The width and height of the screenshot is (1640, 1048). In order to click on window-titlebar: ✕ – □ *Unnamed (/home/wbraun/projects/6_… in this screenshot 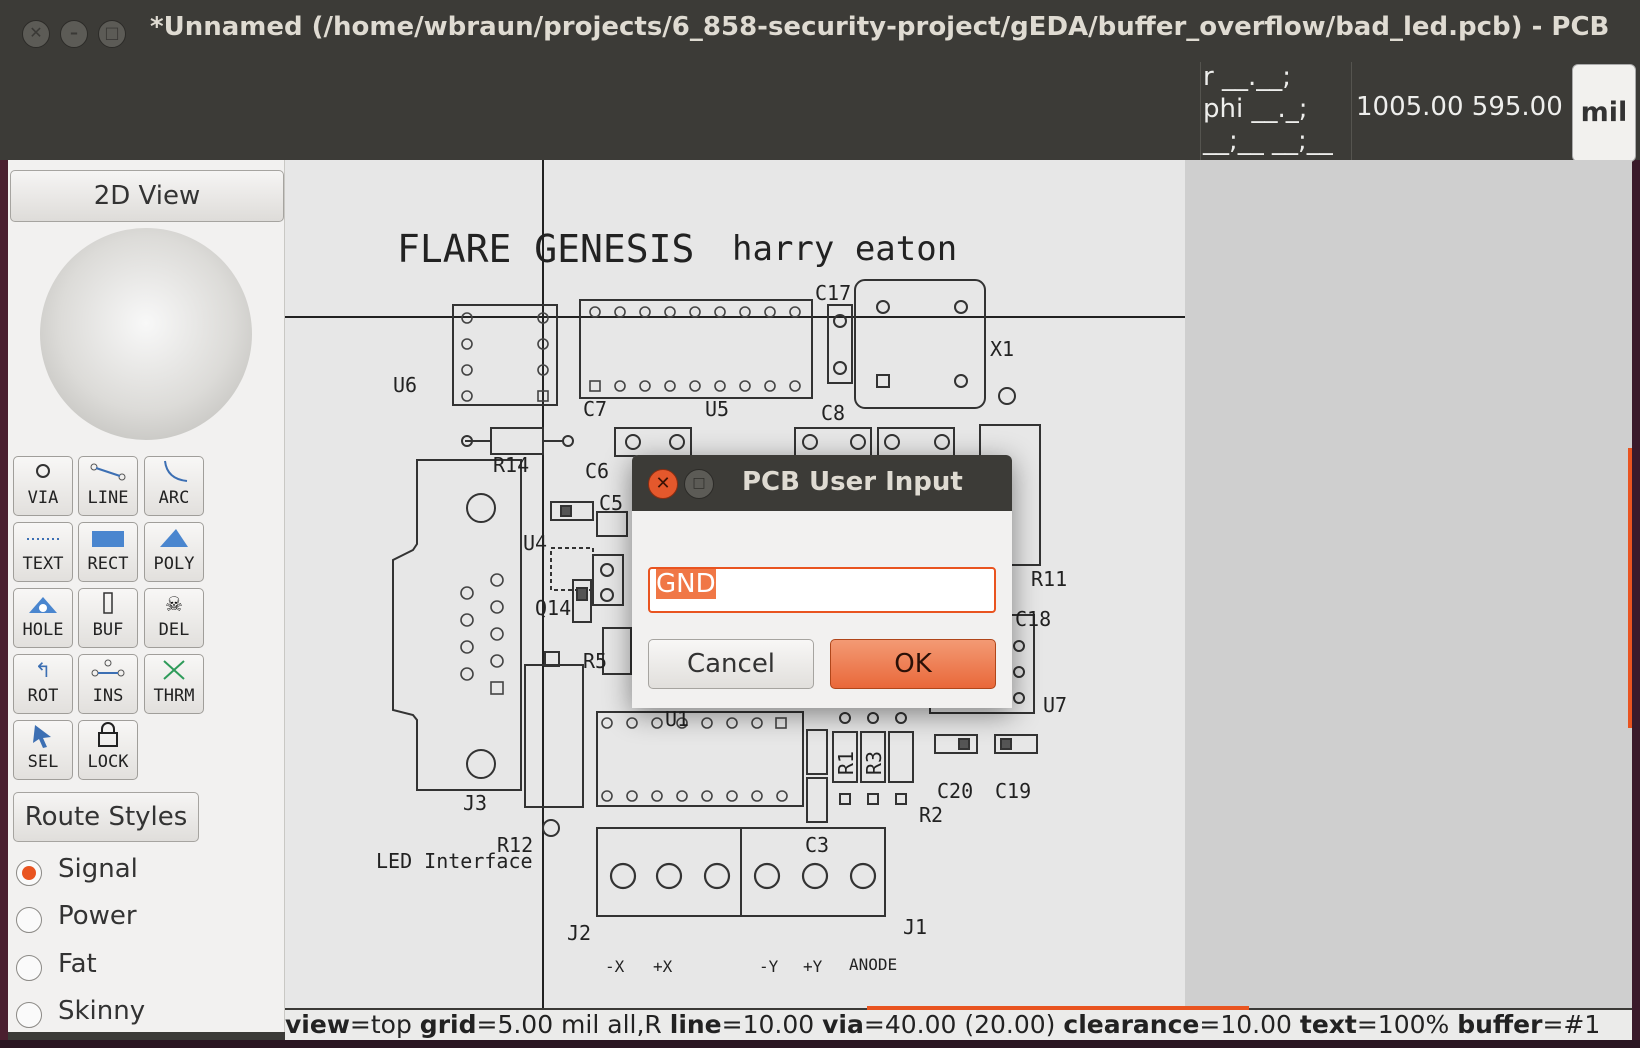, I will do `click(820, 31)`.